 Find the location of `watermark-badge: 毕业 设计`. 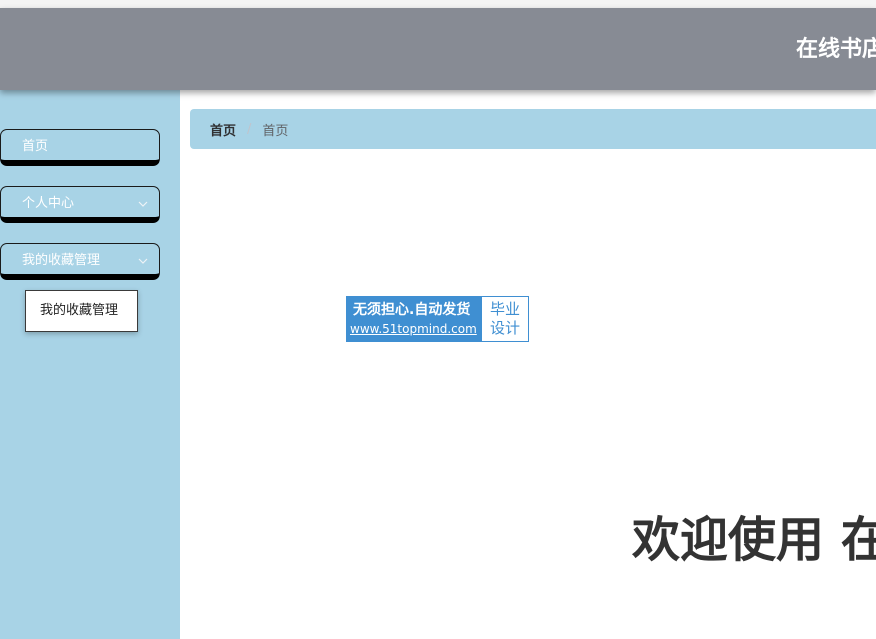

watermark-badge: 毕业 设计 is located at coordinates (505, 319).